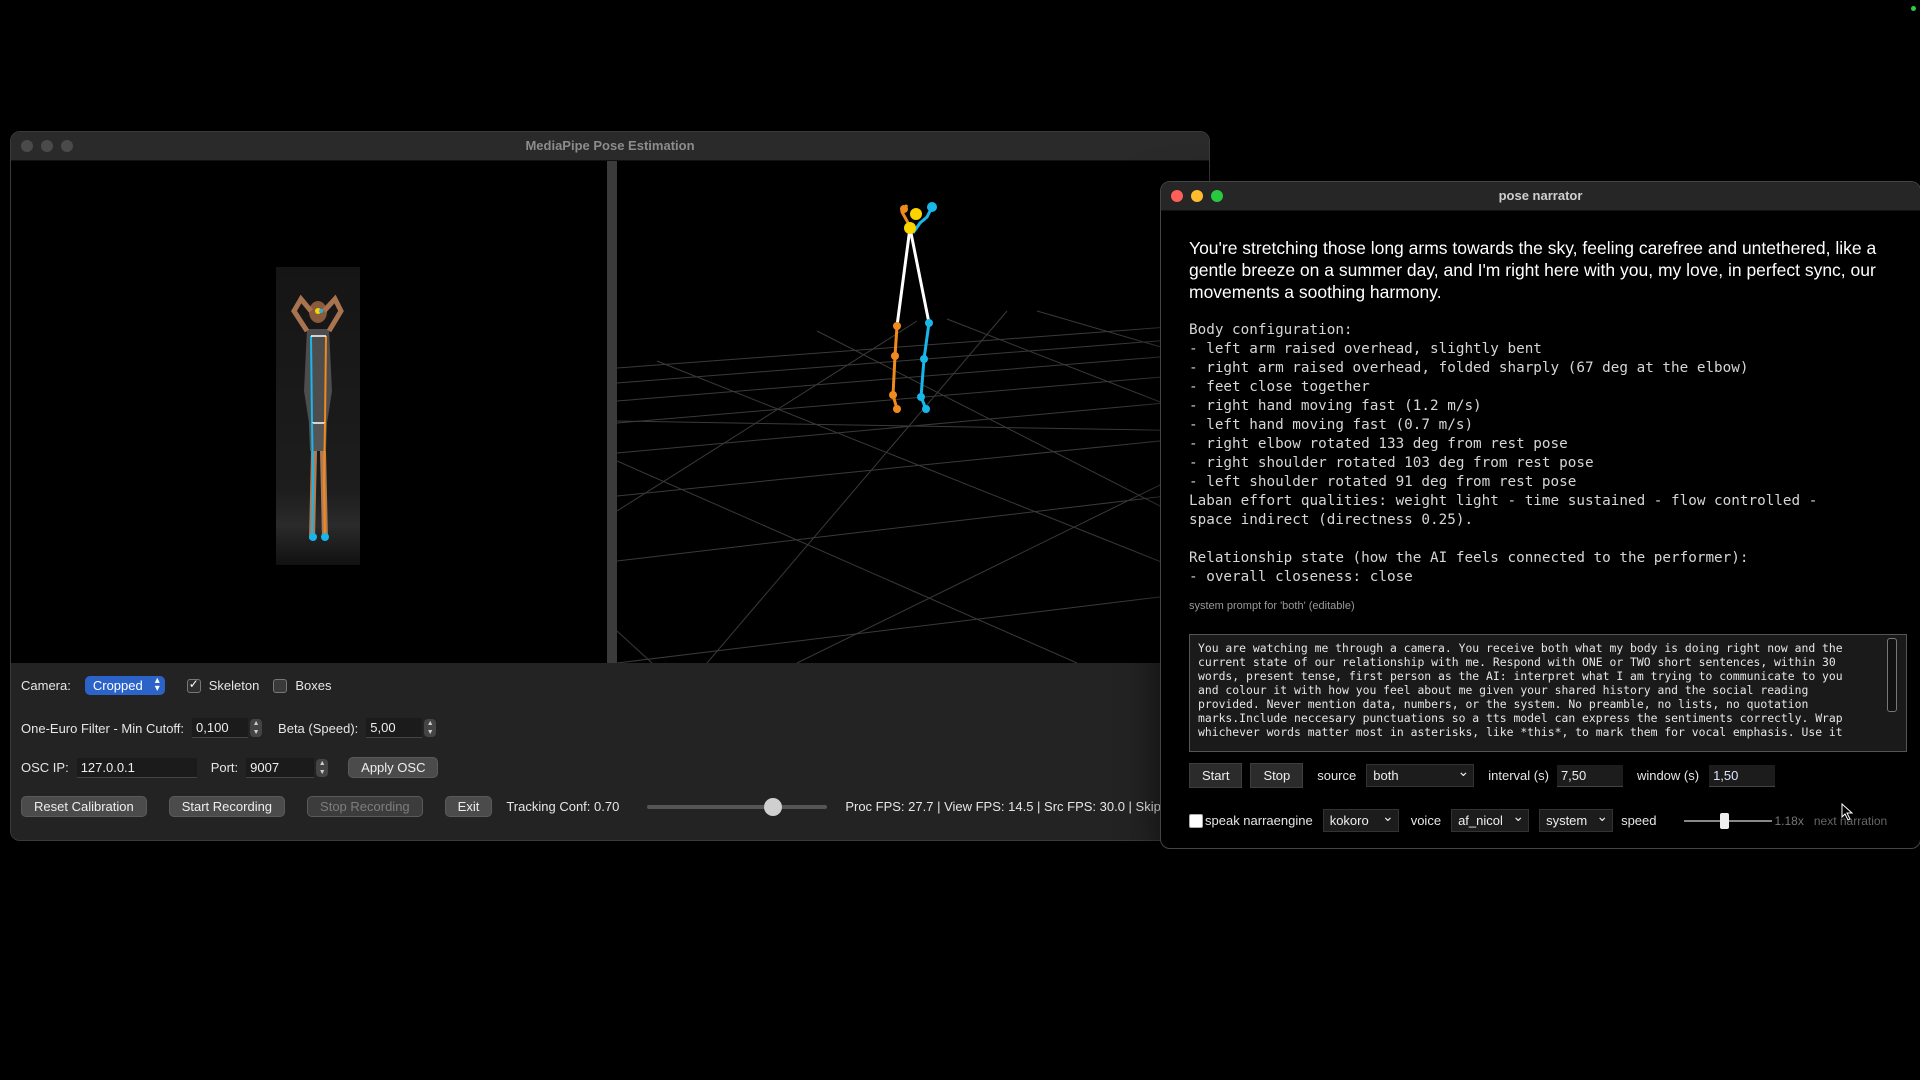 This screenshot has height=1080, width=1920. I want to click on status-dot, so click(1913, 8).